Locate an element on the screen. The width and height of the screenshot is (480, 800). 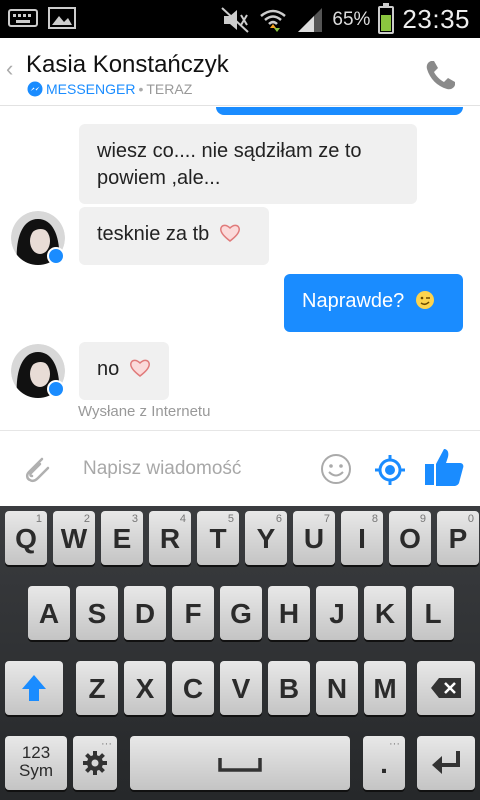
settings-key: ··· is located at coordinates (95, 763).